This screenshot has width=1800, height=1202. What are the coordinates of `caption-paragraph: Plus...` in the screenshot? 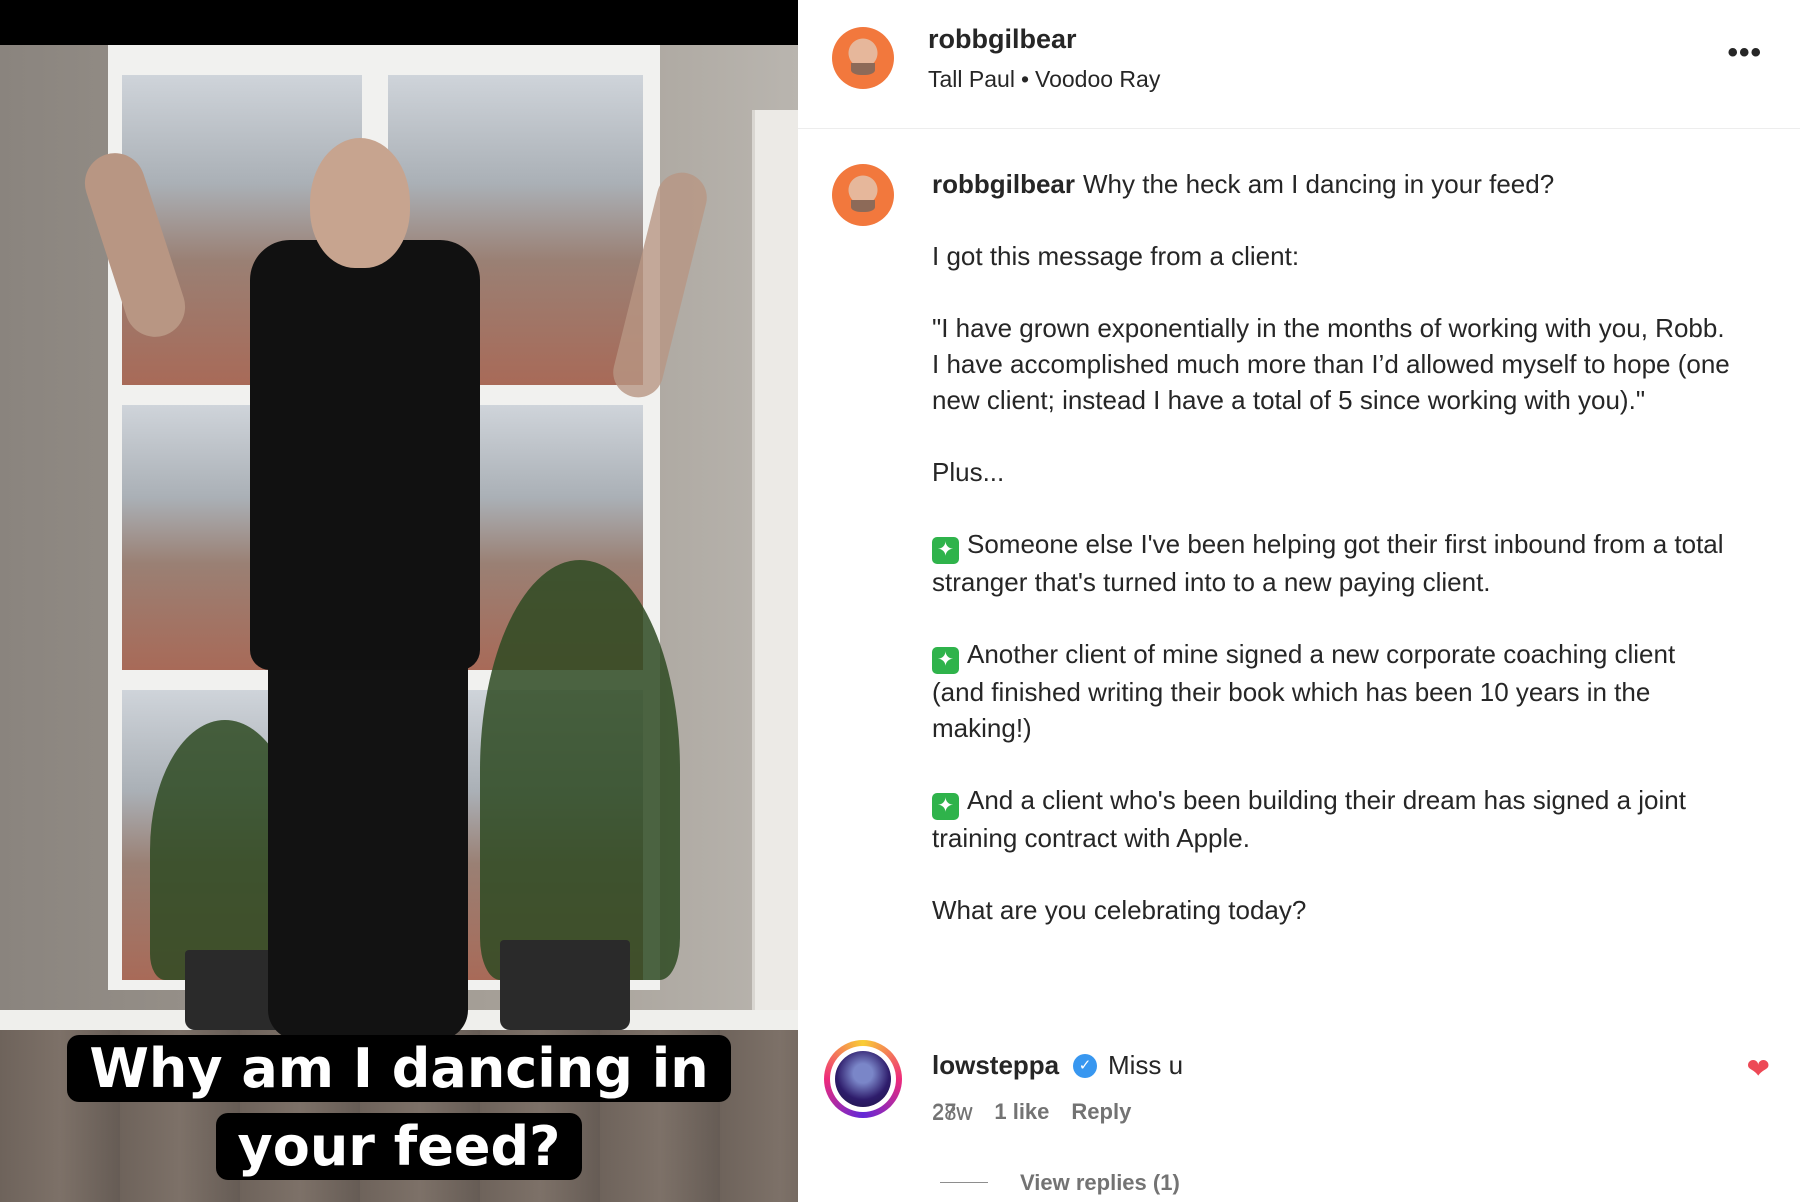 It's located at (968, 472).